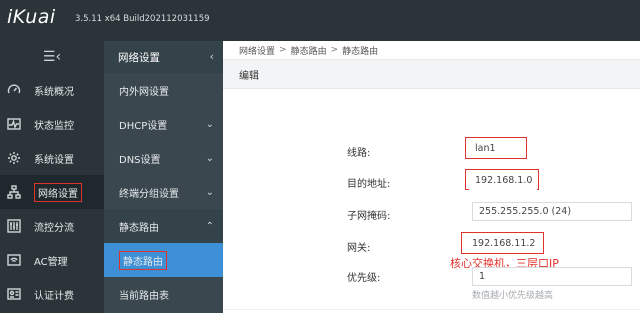  What do you see at coordinates (14, 124) in the screenshot?
I see `pulse-icon` at bounding box center [14, 124].